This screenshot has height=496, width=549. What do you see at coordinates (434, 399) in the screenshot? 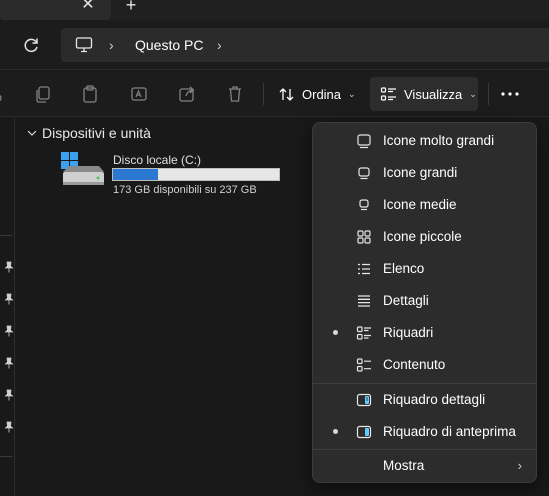
I see `menu-item-label: Riquadro dettagli` at bounding box center [434, 399].